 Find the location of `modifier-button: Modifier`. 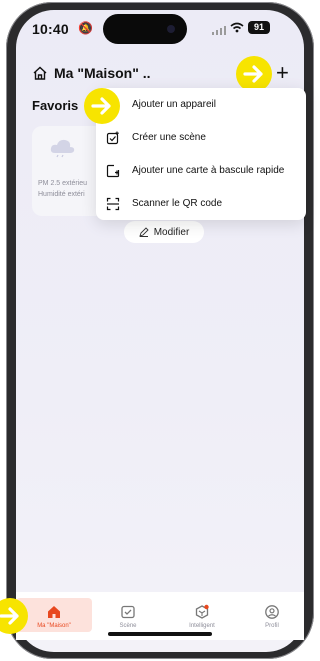

modifier-button: Modifier is located at coordinates (164, 232).